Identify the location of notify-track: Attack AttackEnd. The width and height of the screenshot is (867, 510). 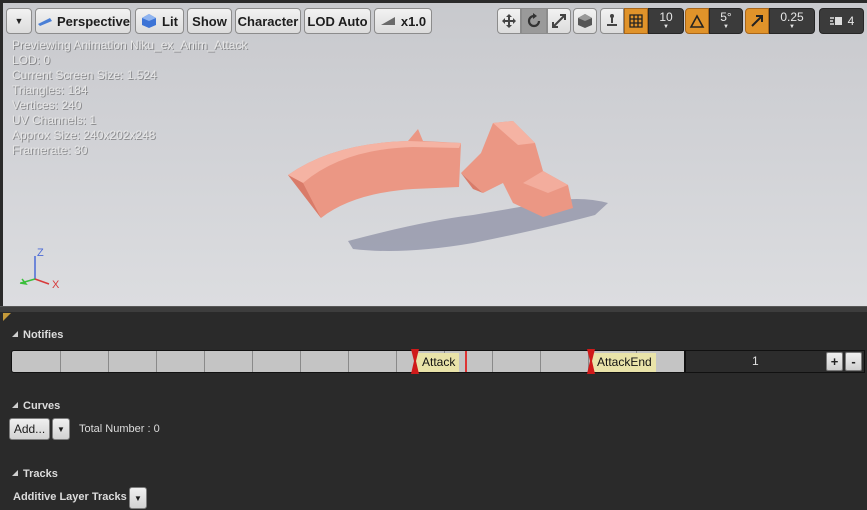
(348, 361).